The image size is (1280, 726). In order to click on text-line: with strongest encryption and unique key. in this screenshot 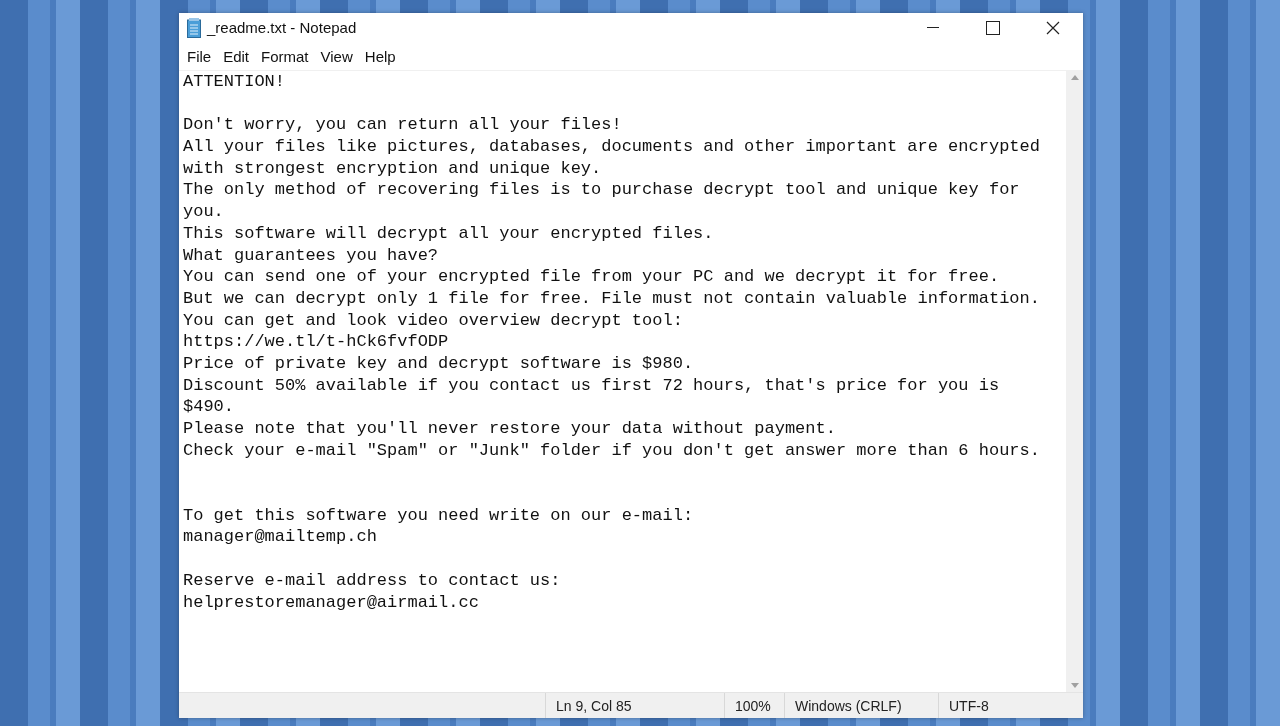, I will do `click(393, 168)`.